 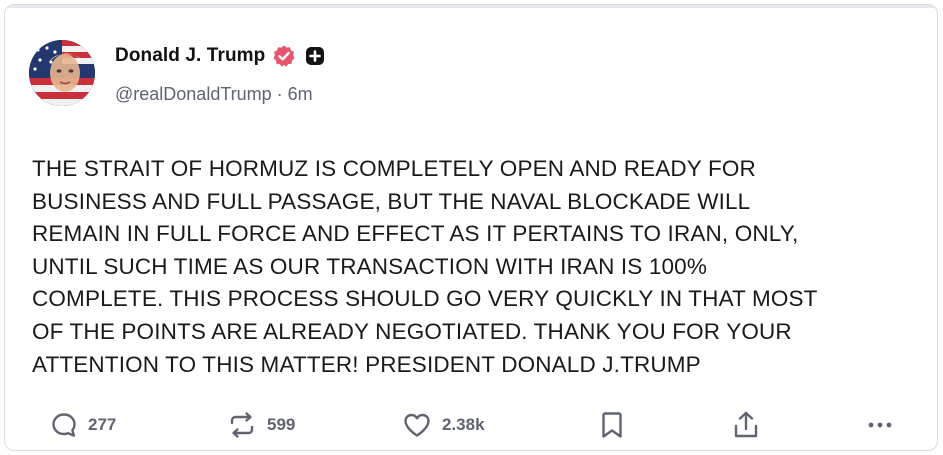 What do you see at coordinates (83, 425) in the screenshot?
I see `reply-button: 277` at bounding box center [83, 425].